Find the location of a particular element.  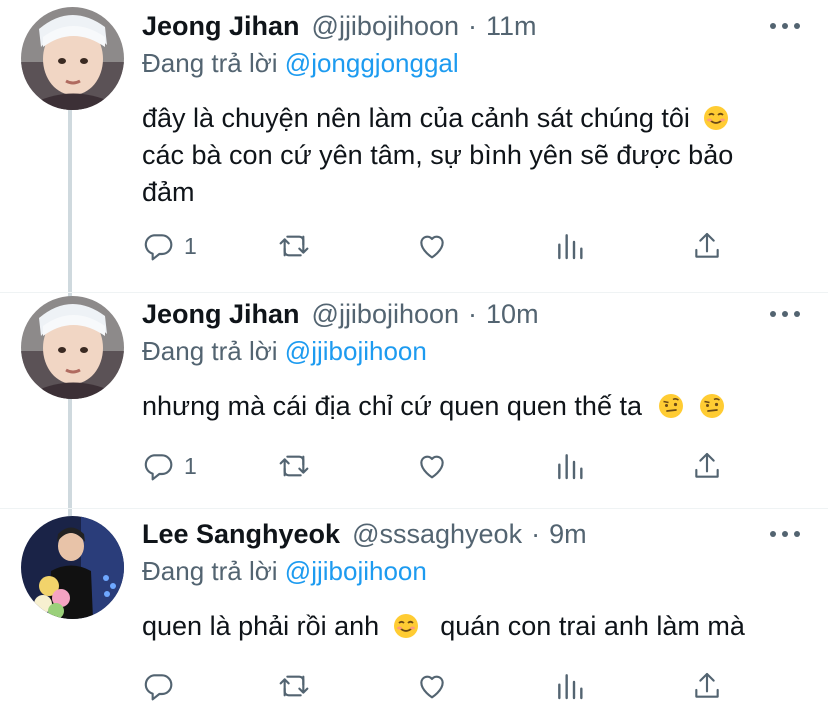

like-button is located at coordinates (432, 686).